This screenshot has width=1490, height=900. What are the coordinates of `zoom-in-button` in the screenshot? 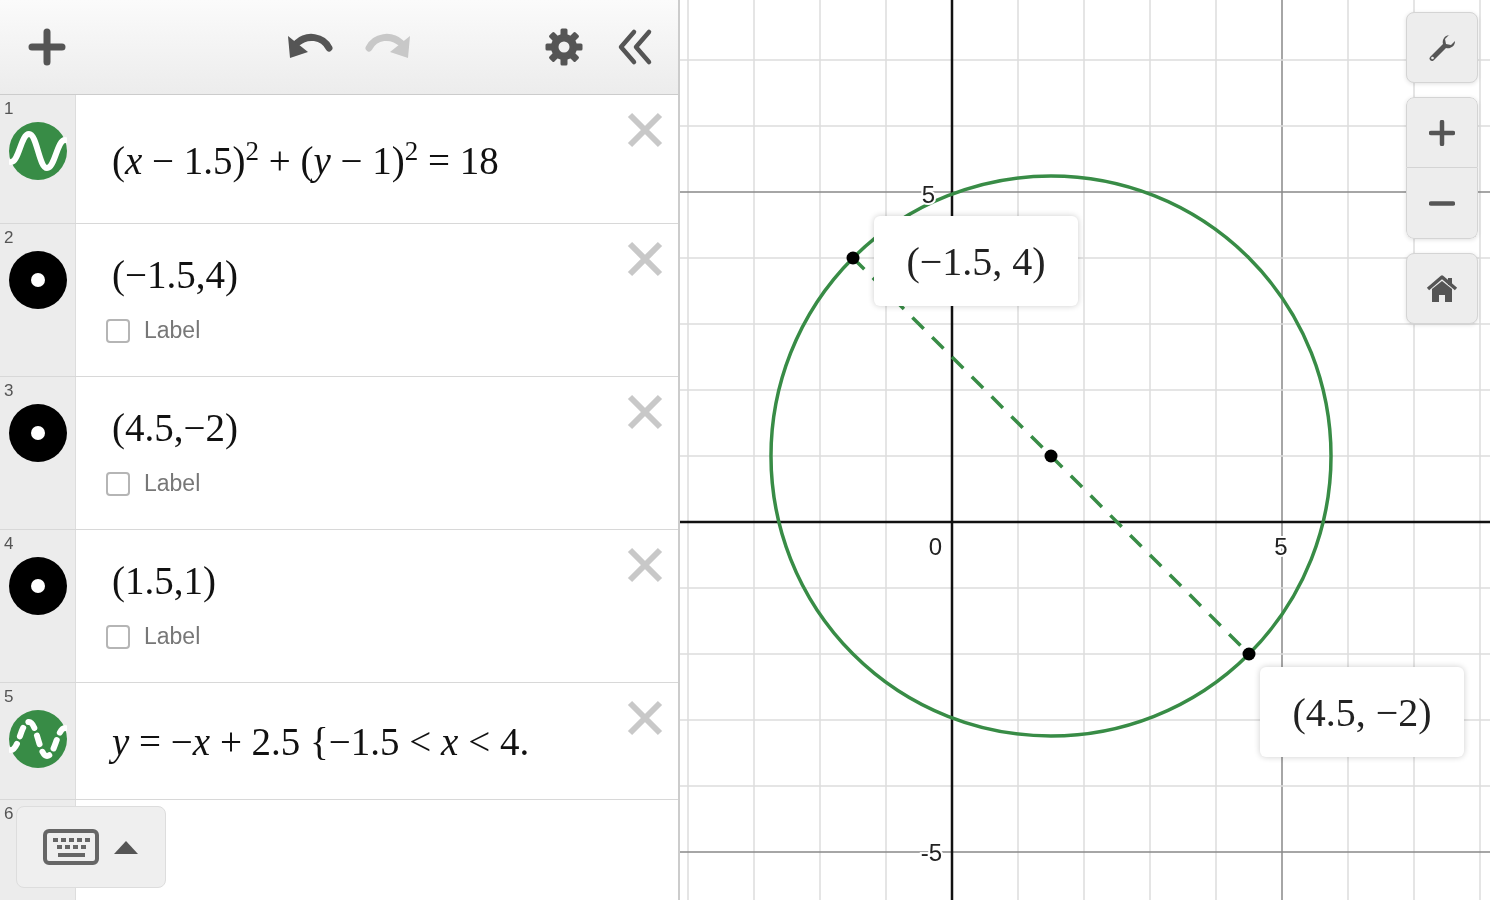 It's located at (1442, 132).